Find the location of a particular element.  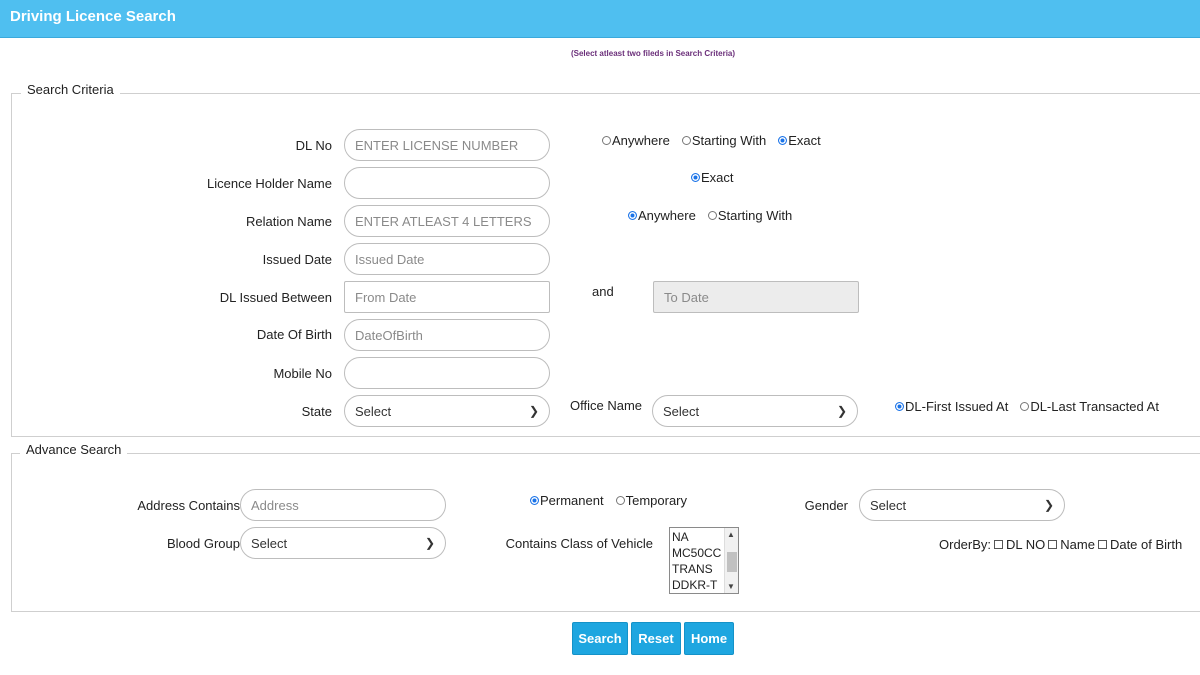

radio-temporary: Temporary is located at coordinates (651, 500).